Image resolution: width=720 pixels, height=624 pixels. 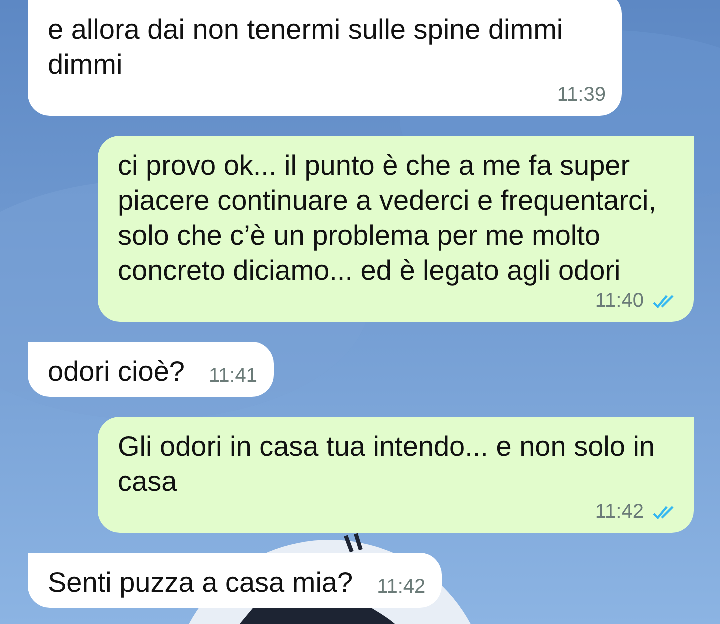 I want to click on message-text: Gli odori in casa tua intendo... e non solo in casa, so click(x=387, y=464).